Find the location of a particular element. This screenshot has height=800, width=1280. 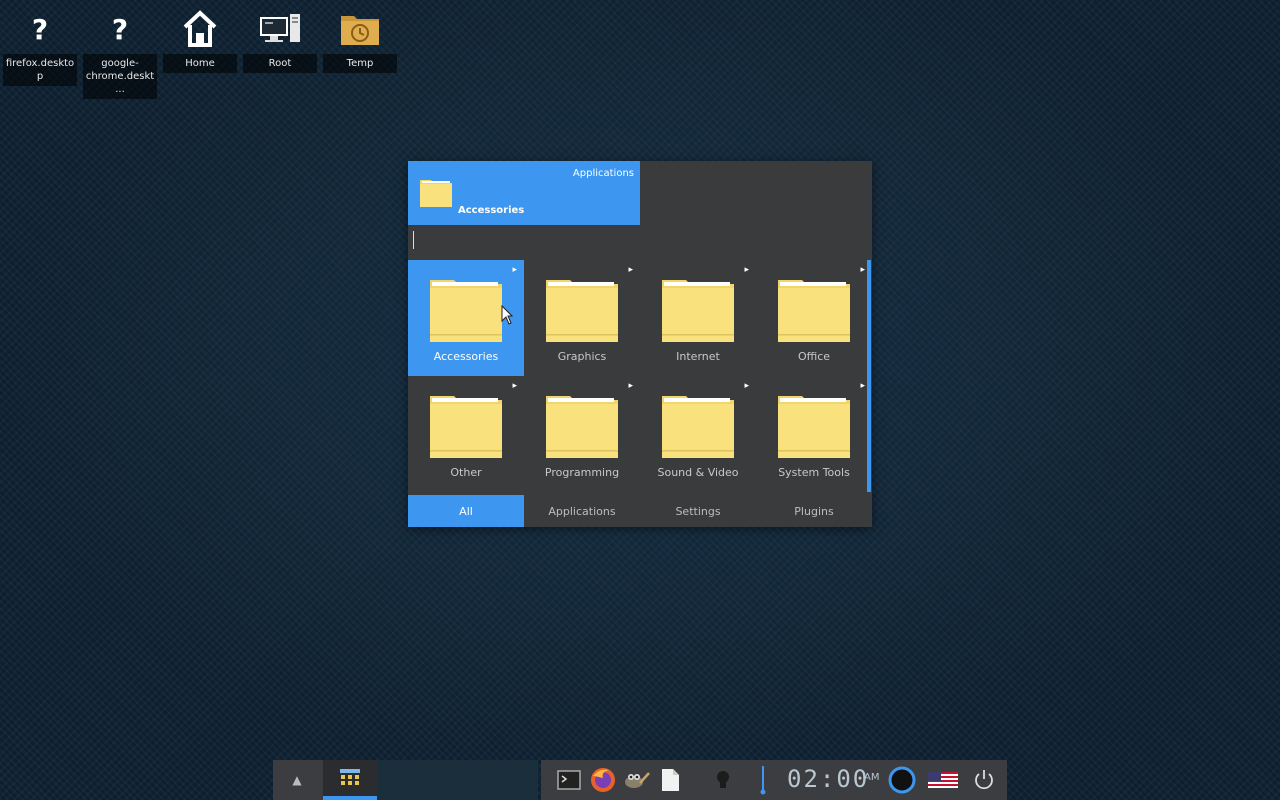

category-label: Graphics is located at coordinates (582, 356).